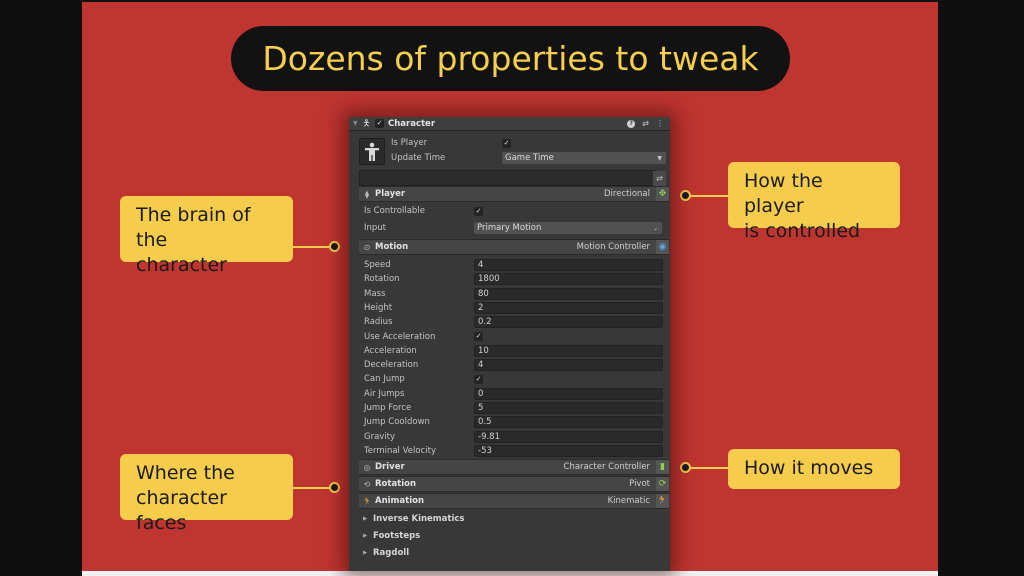 Image resolution: width=1024 pixels, height=576 pixels. Describe the element at coordinates (568, 228) in the screenshot. I see `input-dropdown: Primary Motion ⌄` at that location.